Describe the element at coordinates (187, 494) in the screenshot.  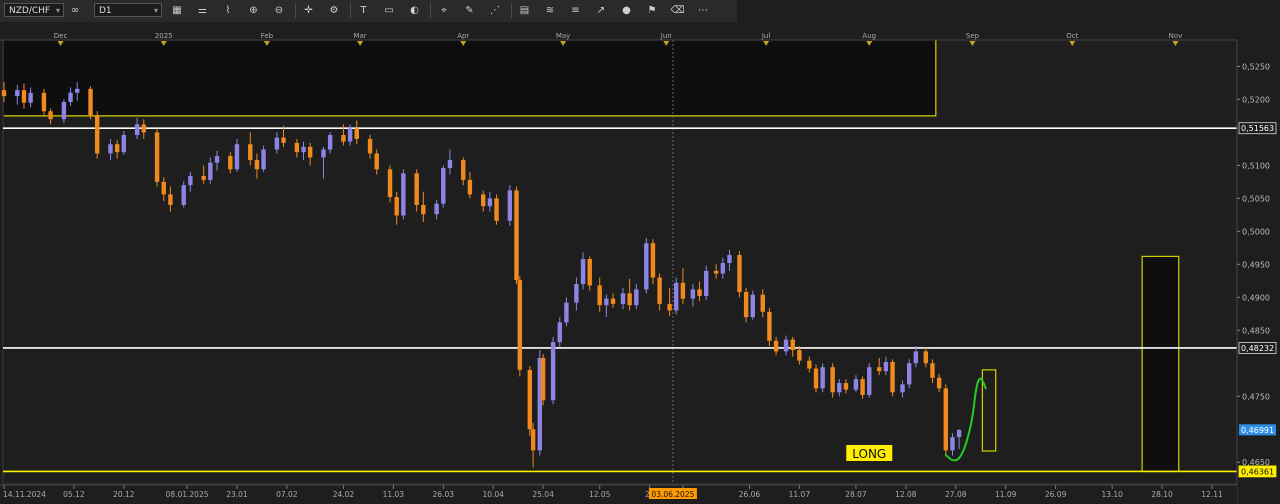
I see `date-label: 08.01.2025` at that location.